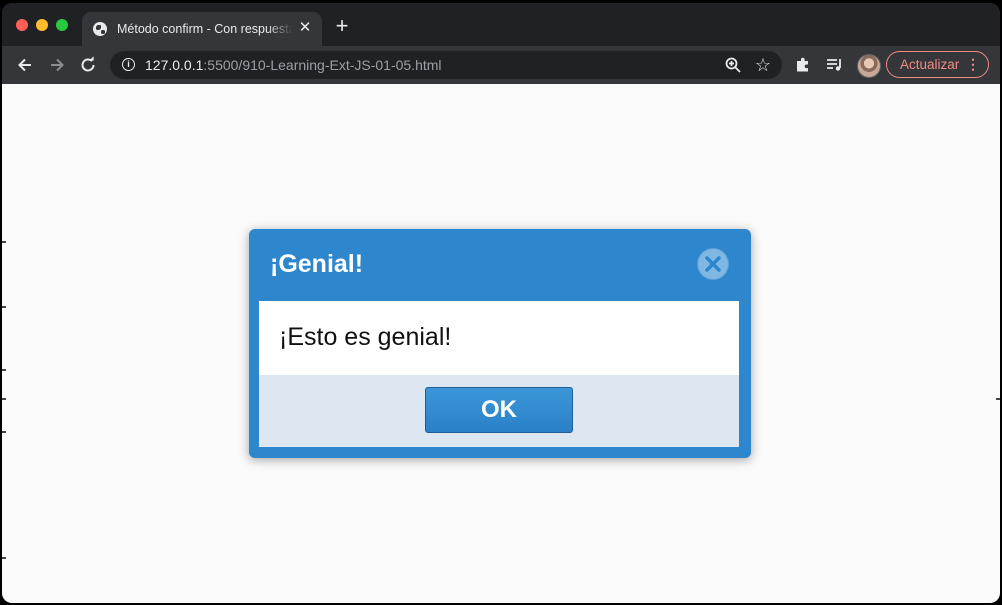 The height and width of the screenshot is (605, 1002). Describe the element at coordinates (62, 25) in the screenshot. I see `maximize-window-button` at that location.